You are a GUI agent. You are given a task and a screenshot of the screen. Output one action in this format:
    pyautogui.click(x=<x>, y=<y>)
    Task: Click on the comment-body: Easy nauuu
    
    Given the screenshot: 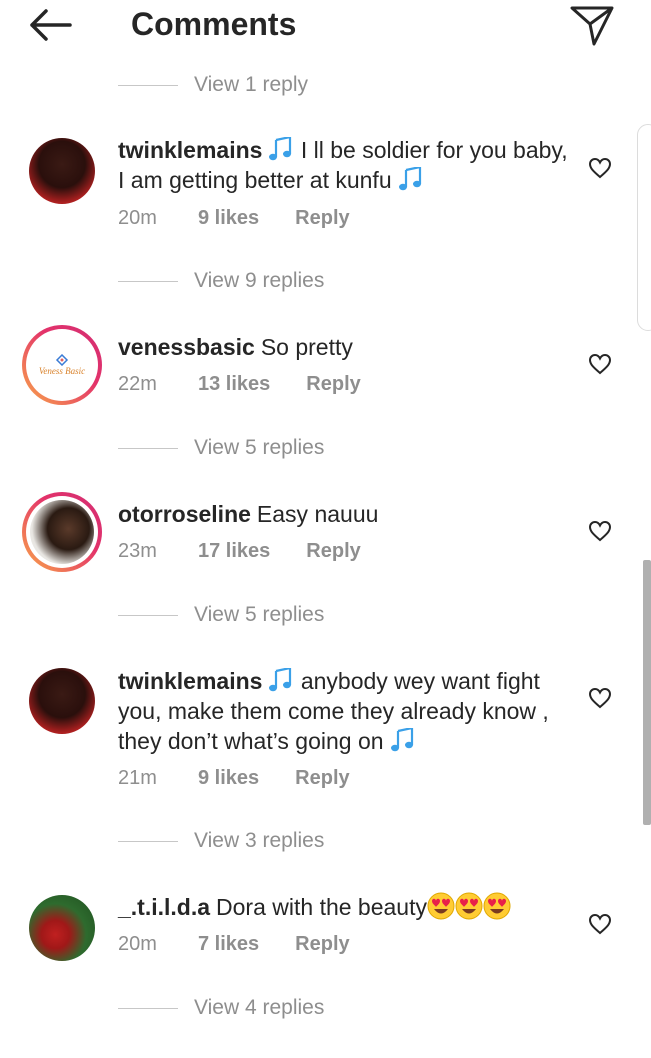 What is the action you would take?
    pyautogui.click(x=317, y=514)
    